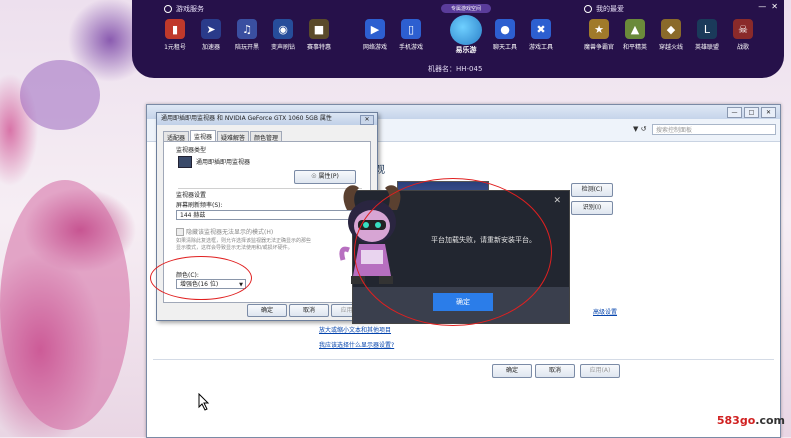 Image resolution: width=791 pixels, height=438 pixels. What do you see at coordinates (714, 129) in the screenshot?
I see `search-input: 搜索控制面板` at bounding box center [714, 129].